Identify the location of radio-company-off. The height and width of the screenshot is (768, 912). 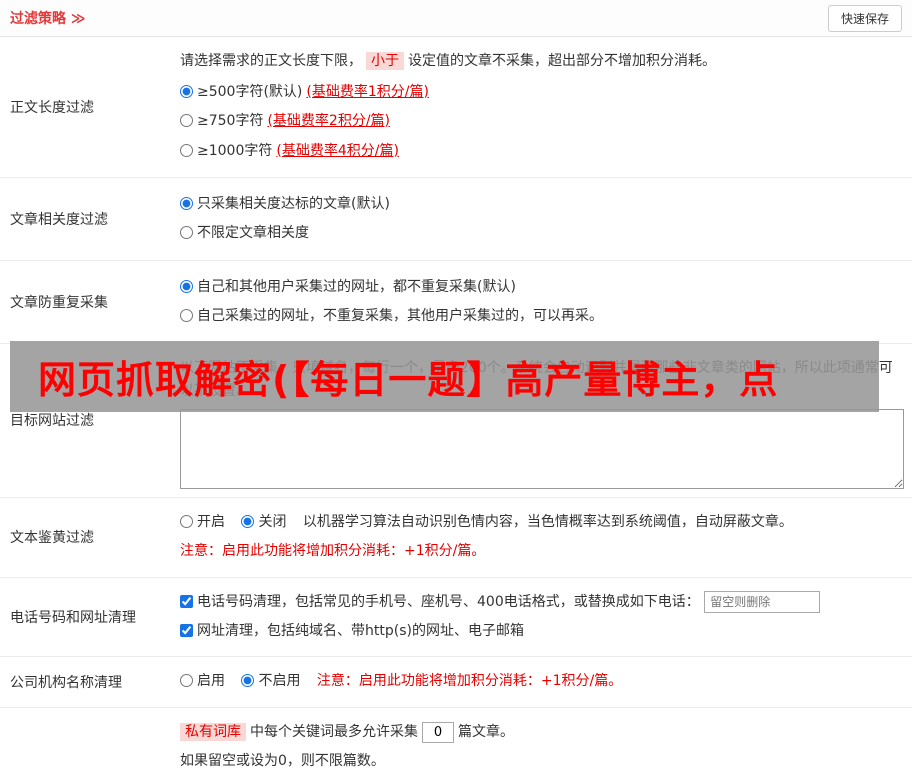
(248, 681).